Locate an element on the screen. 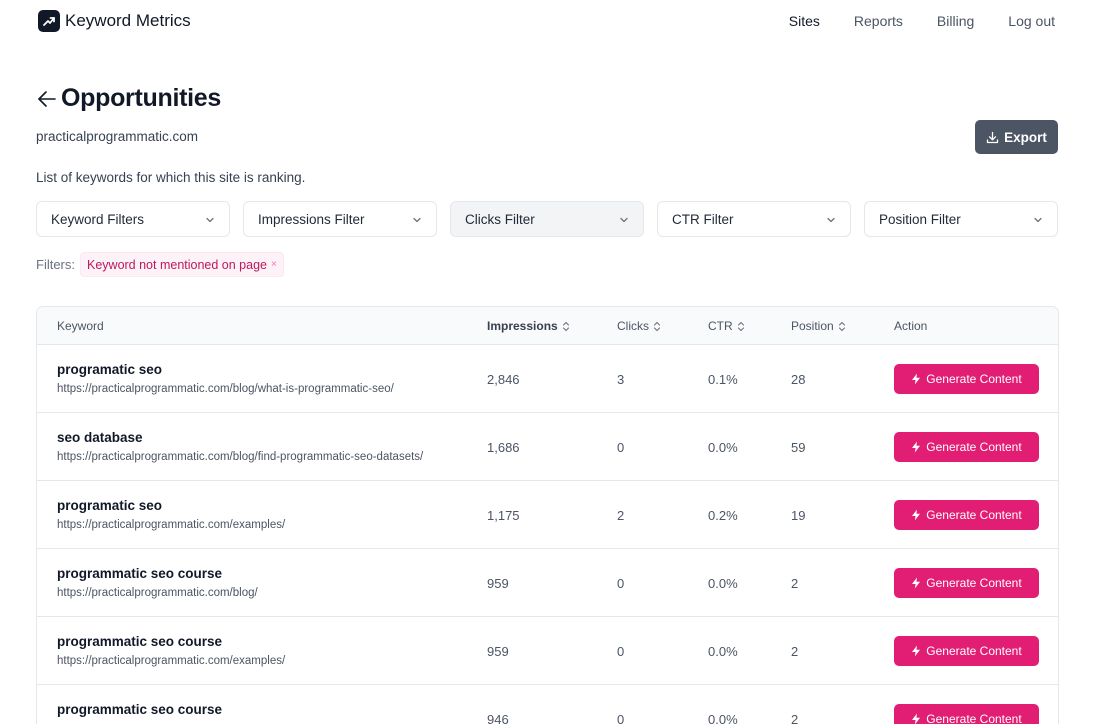  main-nav: Sites Reports Billing Log out is located at coordinates (905, 21).